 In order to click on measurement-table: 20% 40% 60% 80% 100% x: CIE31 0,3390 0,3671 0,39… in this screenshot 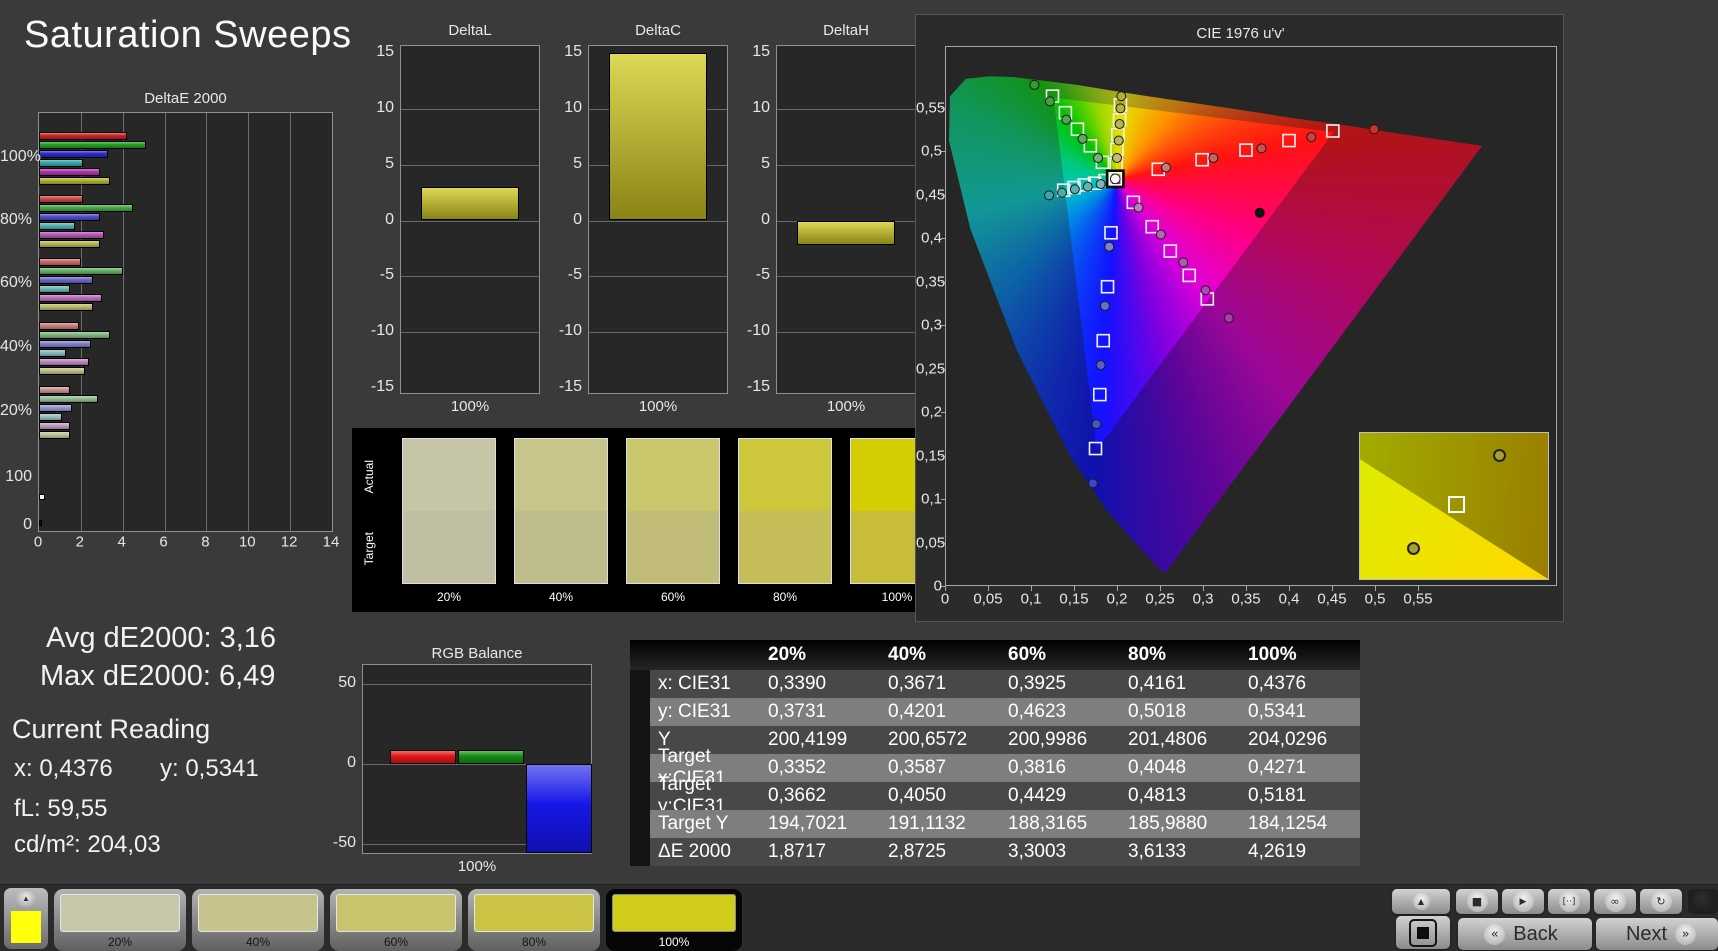, I will do `click(995, 753)`.